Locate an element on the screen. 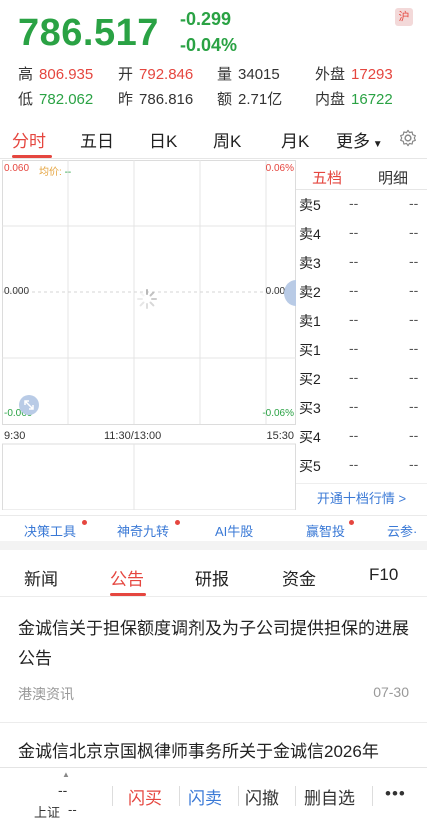  gear-icon is located at coordinates (408, 138).